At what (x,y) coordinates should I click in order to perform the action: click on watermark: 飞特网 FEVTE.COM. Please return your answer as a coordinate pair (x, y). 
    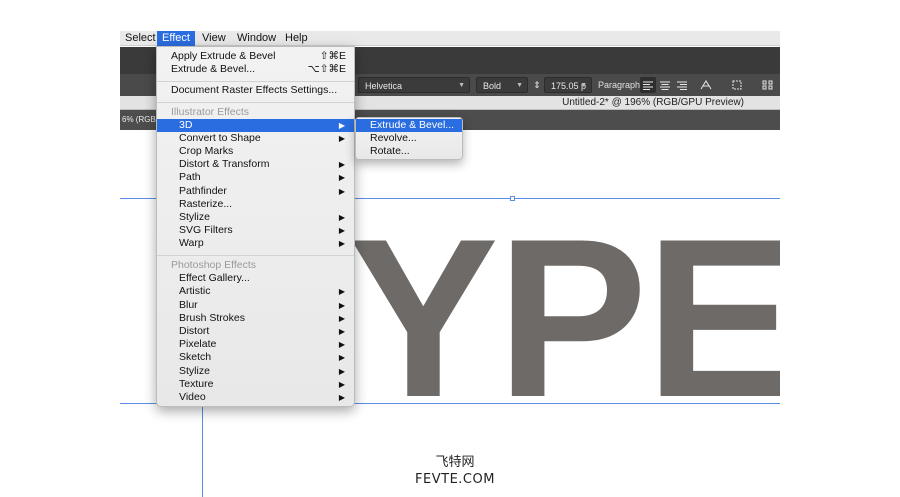
    Looking at the image, I should click on (455, 472).